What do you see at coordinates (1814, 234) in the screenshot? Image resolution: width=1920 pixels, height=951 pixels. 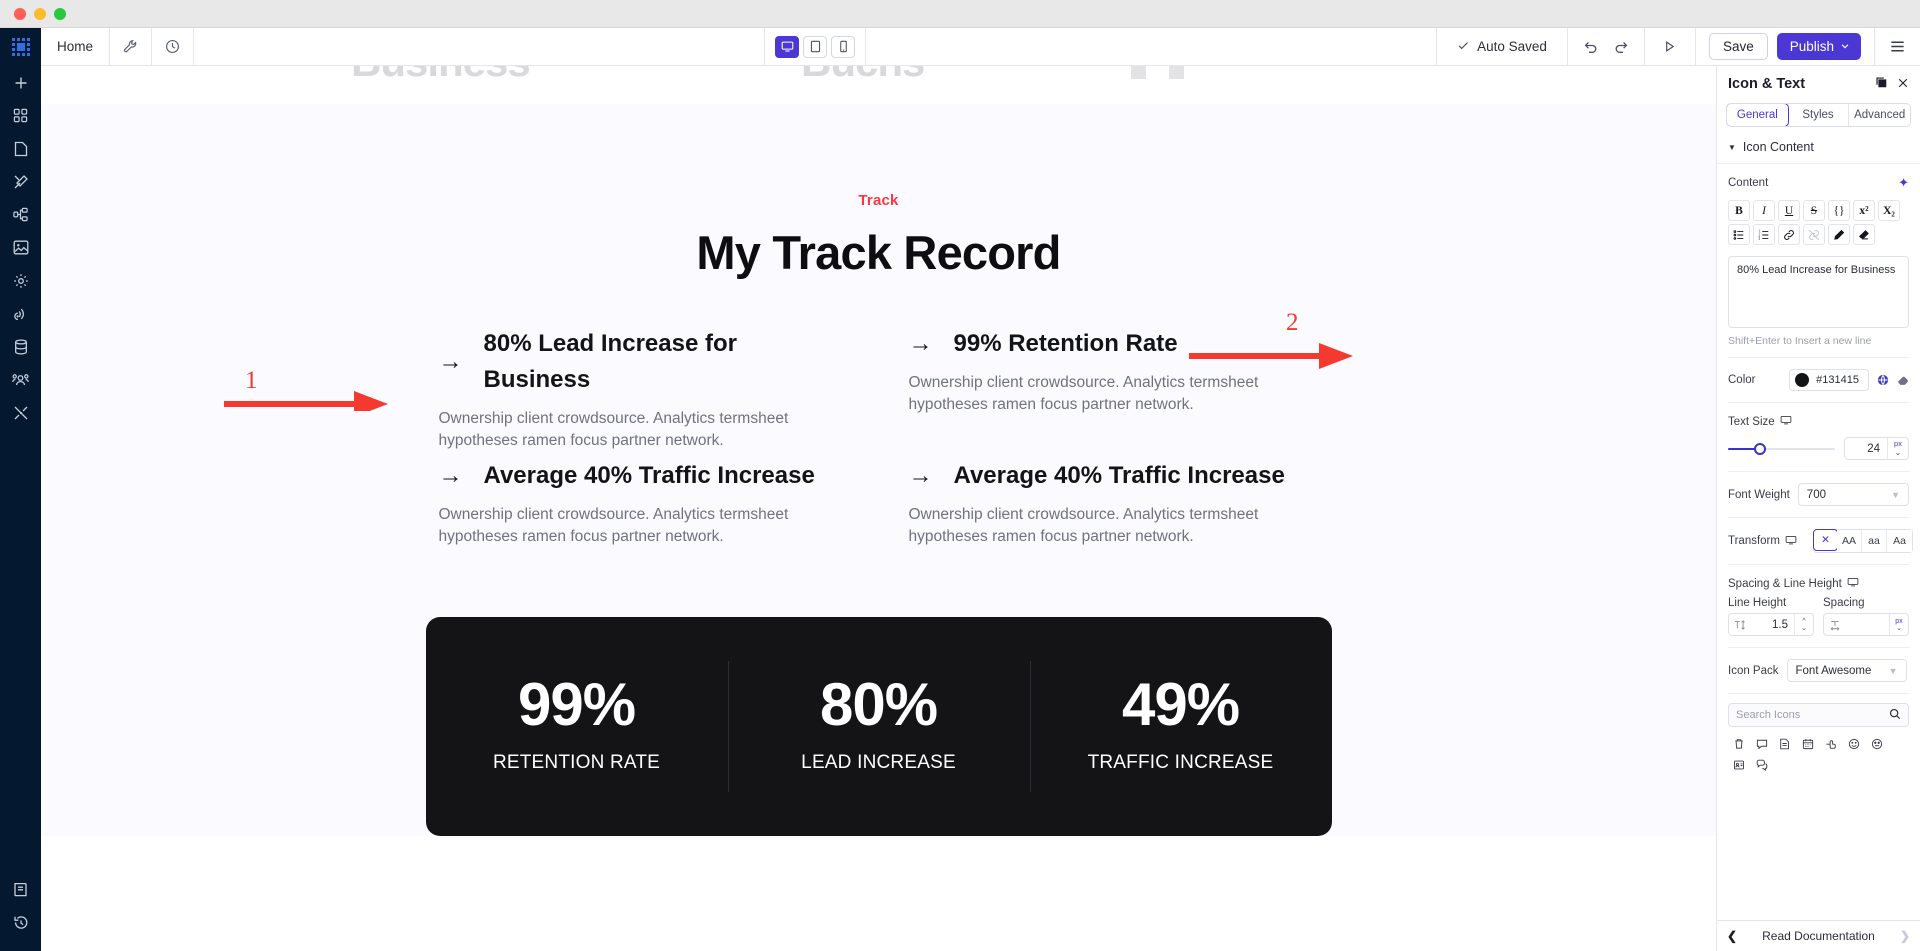 I see `unlink-button` at bounding box center [1814, 234].